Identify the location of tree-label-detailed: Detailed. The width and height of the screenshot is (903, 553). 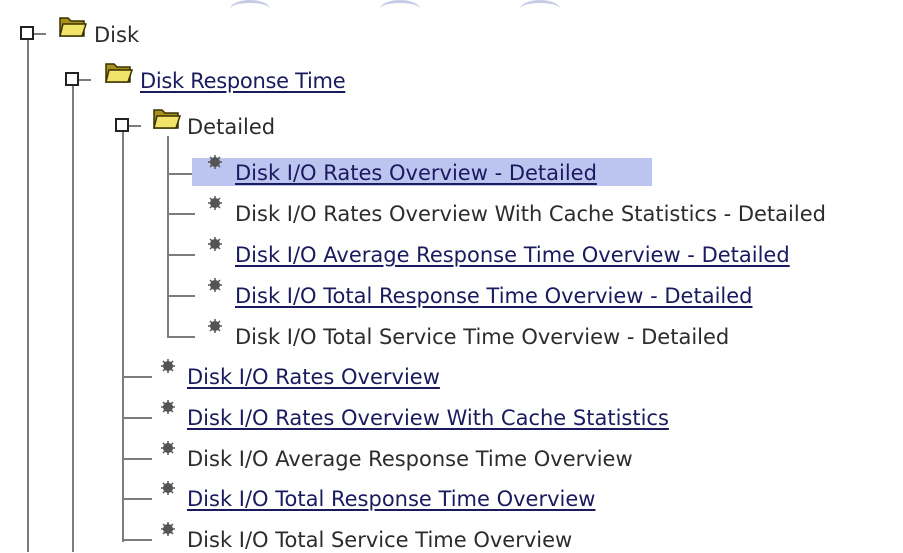
(231, 127).